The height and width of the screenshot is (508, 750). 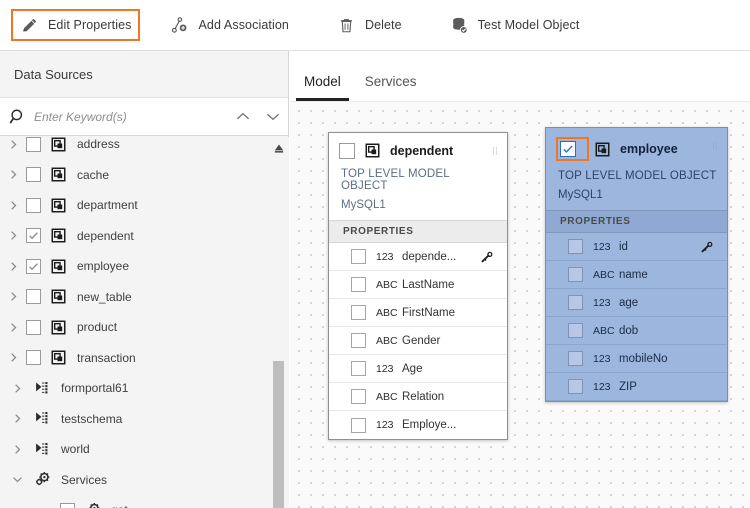 What do you see at coordinates (636, 359) in the screenshot?
I see `property-row: 123 mobileNo` at bounding box center [636, 359].